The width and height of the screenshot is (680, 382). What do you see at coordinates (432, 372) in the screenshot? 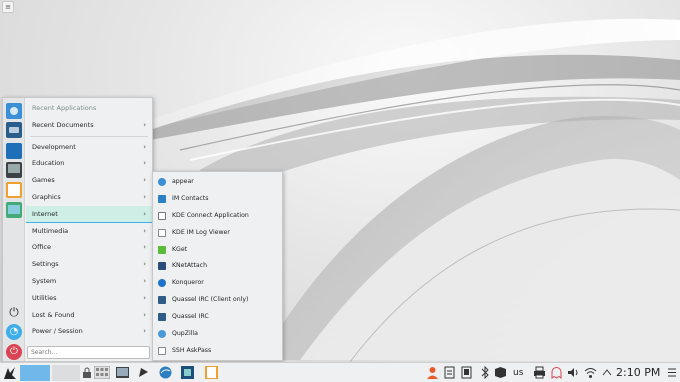
I see `user-switch-icon` at bounding box center [432, 372].